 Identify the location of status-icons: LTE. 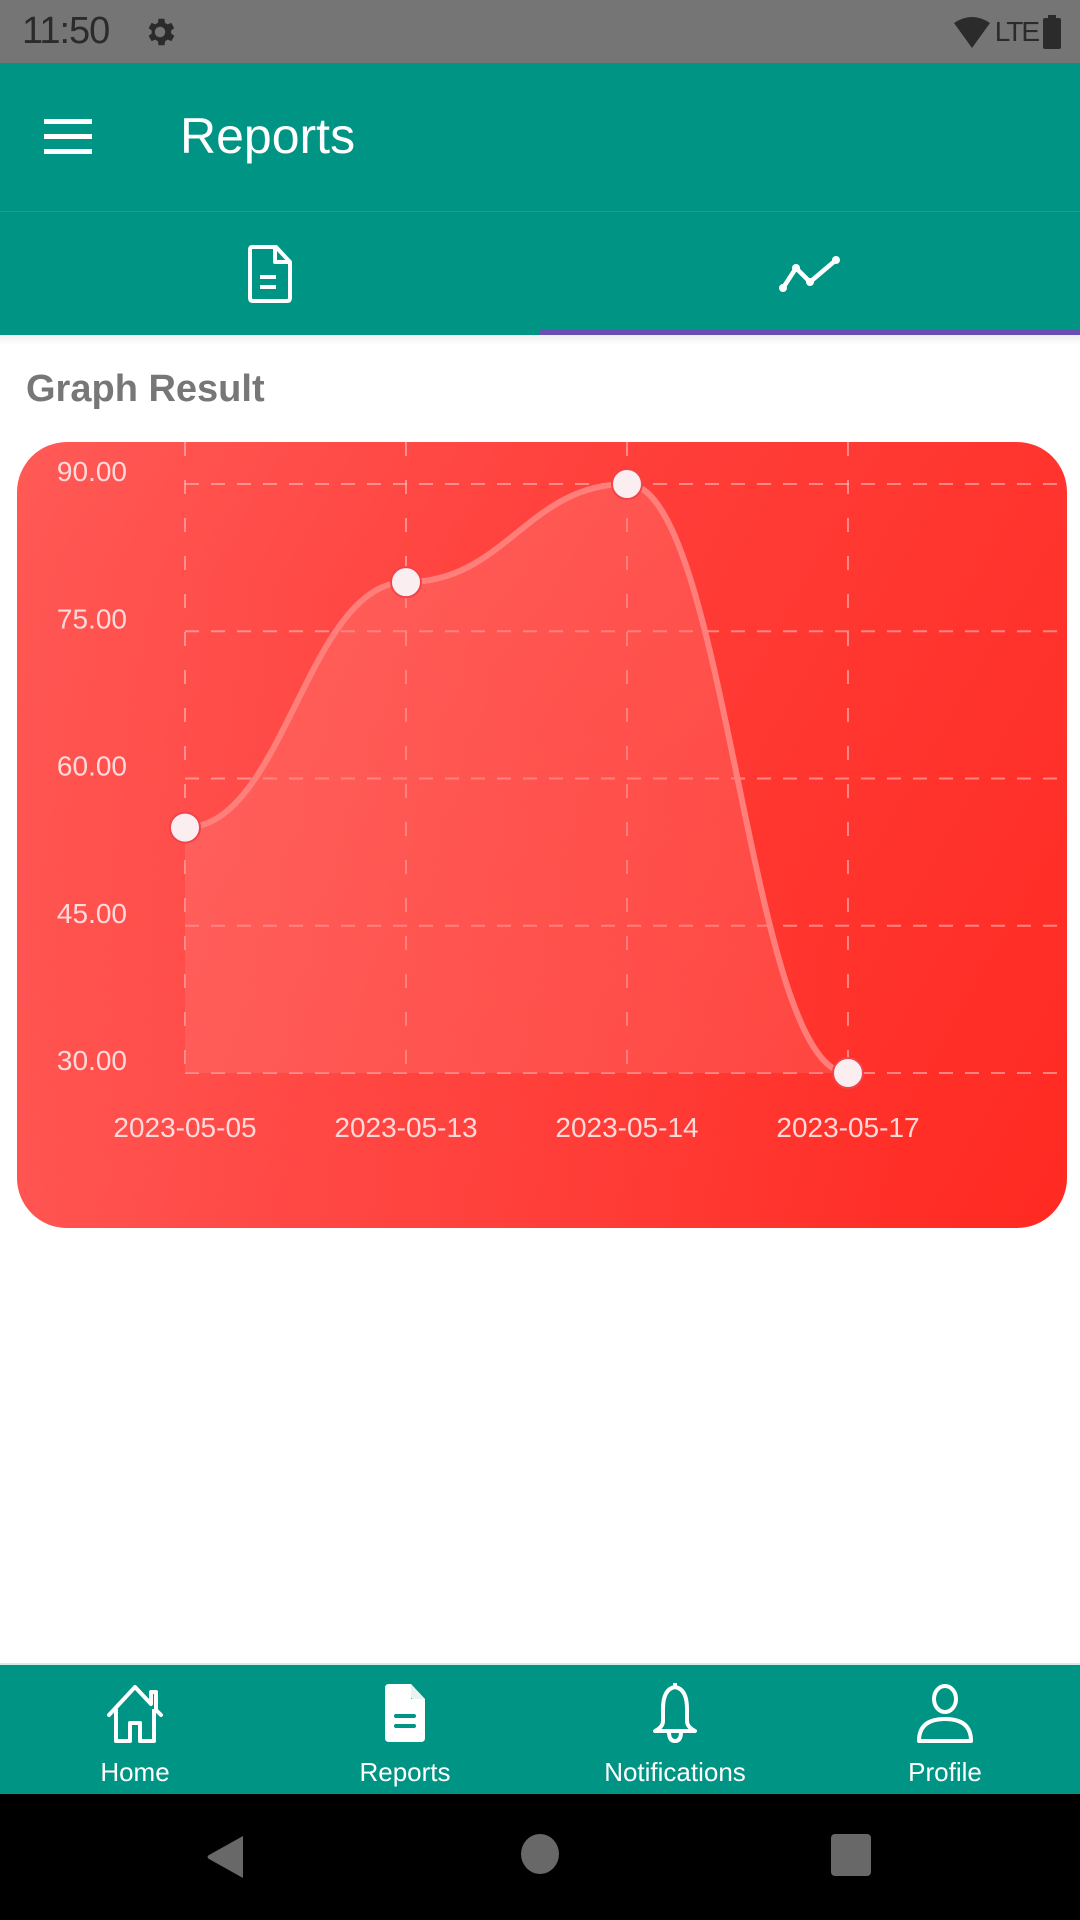
(1007, 32).